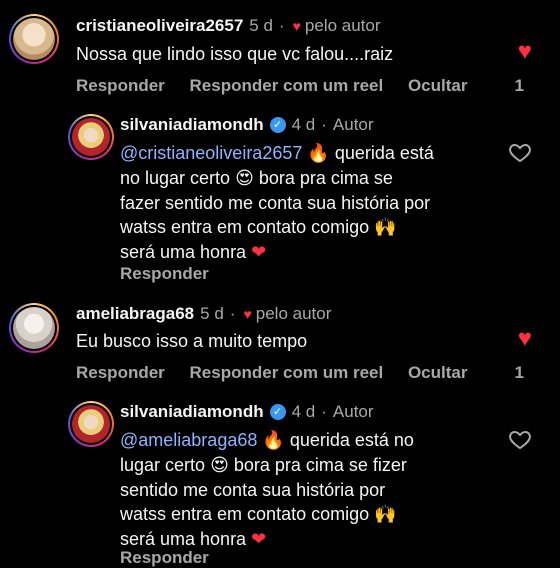 The height and width of the screenshot is (568, 560). I want to click on comment-meta: cristianeoliveira2657 5 d · ♥ pelo autor, so click(228, 26).